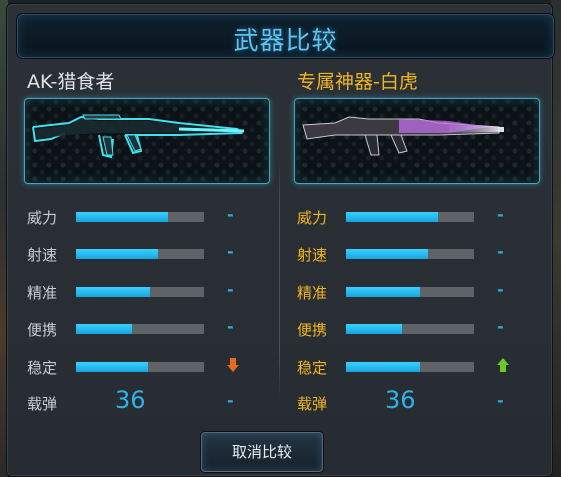 This screenshot has height=477, width=561. I want to click on down-arrow-icon, so click(233, 365).